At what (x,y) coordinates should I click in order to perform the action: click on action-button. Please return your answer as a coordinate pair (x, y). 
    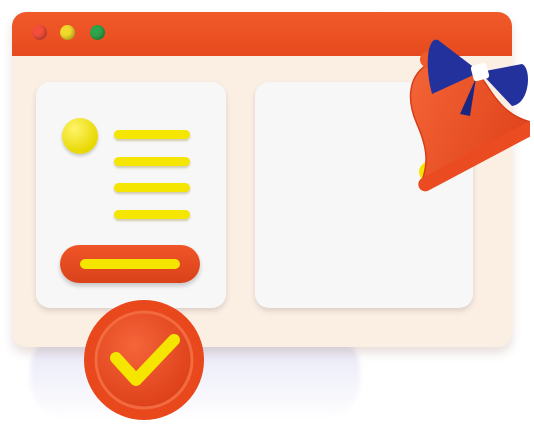
    Looking at the image, I should click on (130, 264).